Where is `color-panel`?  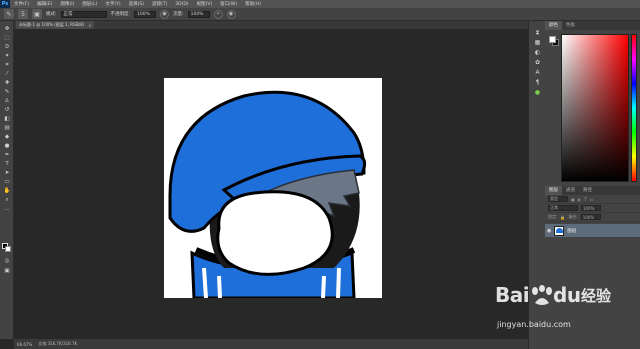 color-panel is located at coordinates (592, 108).